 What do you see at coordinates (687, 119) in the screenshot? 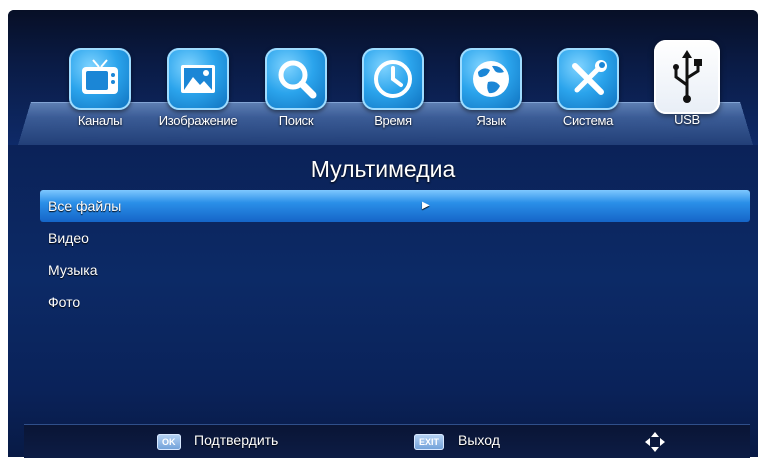
I see `menu-label-usb: USB` at bounding box center [687, 119].